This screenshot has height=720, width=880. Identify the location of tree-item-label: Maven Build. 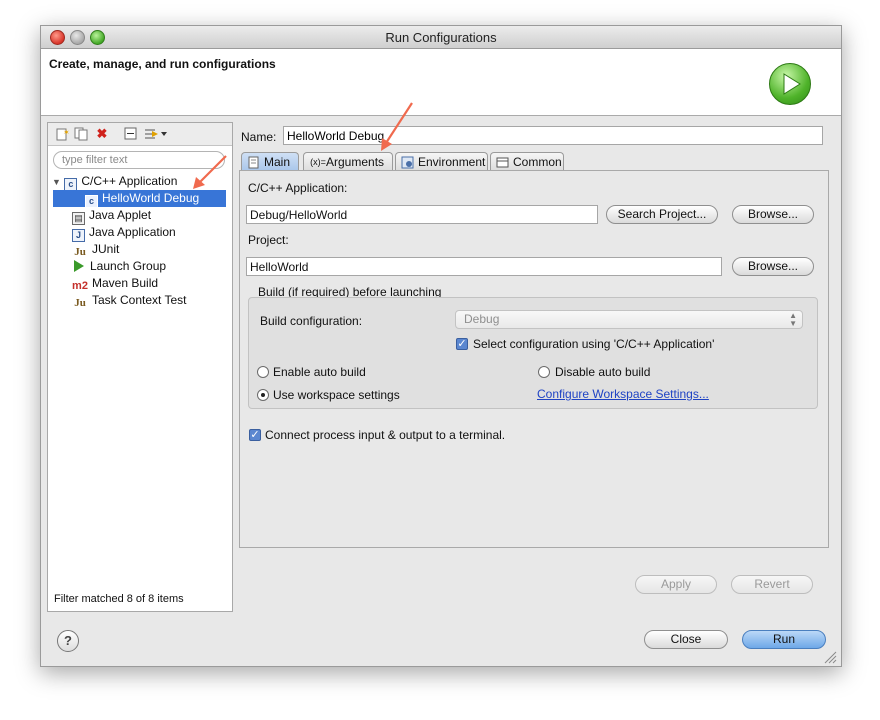
(125, 283).